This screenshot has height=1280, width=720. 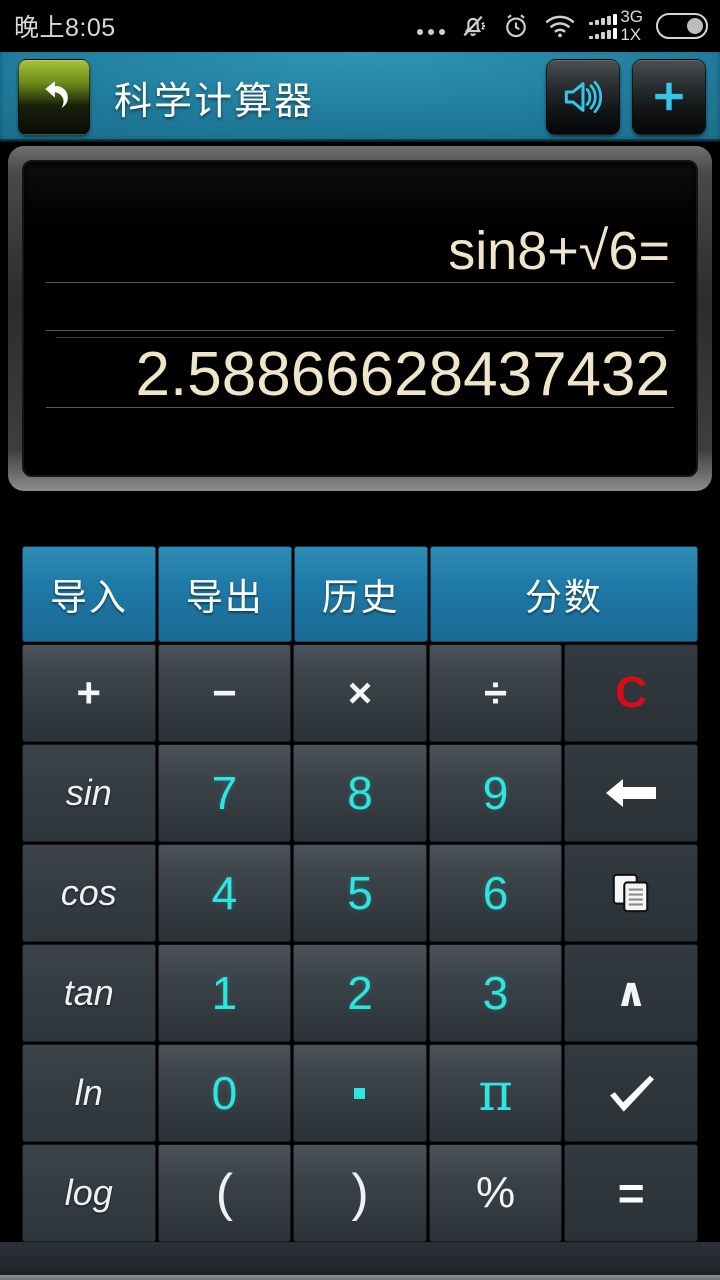 I want to click on plus-key: +, so click(x=89, y=693).